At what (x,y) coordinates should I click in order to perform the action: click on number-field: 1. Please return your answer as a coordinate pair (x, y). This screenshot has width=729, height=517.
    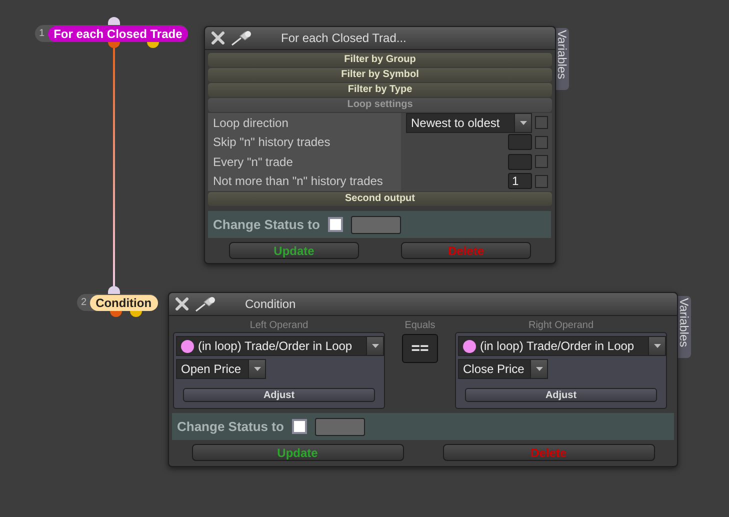
    Looking at the image, I should click on (520, 181).